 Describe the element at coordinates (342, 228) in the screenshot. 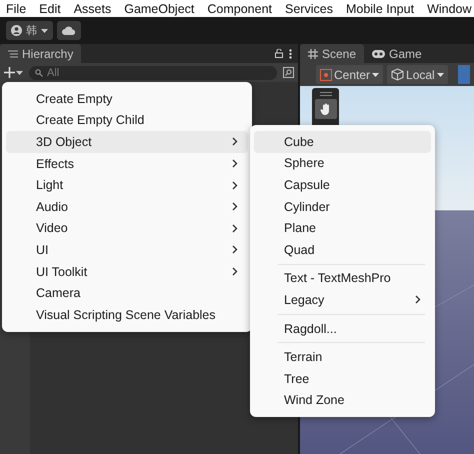

I see `menu-item: Plane` at that location.